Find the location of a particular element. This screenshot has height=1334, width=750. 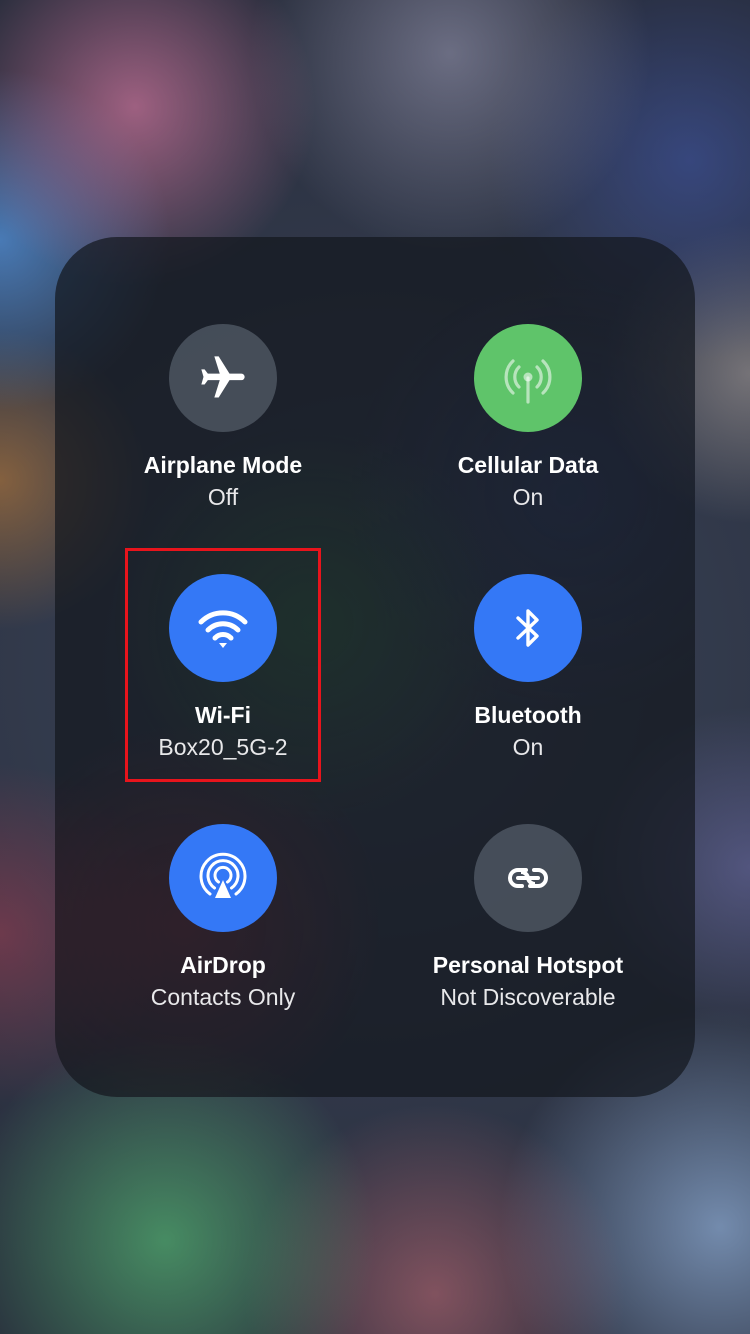

bluetooth-toggle: Bluetooth On is located at coordinates (528, 684).